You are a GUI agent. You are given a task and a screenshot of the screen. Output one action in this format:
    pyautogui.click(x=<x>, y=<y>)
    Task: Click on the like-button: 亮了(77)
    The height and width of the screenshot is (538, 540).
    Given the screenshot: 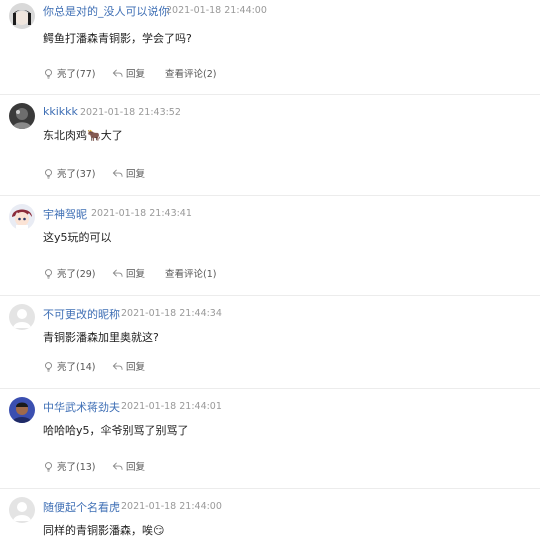 What is the action you would take?
    pyautogui.click(x=69, y=73)
    